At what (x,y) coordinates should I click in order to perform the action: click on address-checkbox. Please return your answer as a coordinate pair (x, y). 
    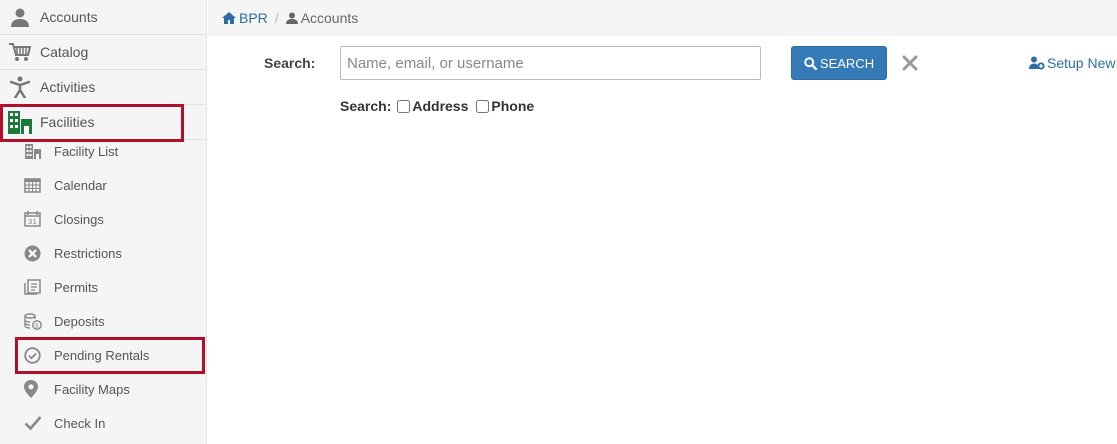
    Looking at the image, I should click on (404, 106).